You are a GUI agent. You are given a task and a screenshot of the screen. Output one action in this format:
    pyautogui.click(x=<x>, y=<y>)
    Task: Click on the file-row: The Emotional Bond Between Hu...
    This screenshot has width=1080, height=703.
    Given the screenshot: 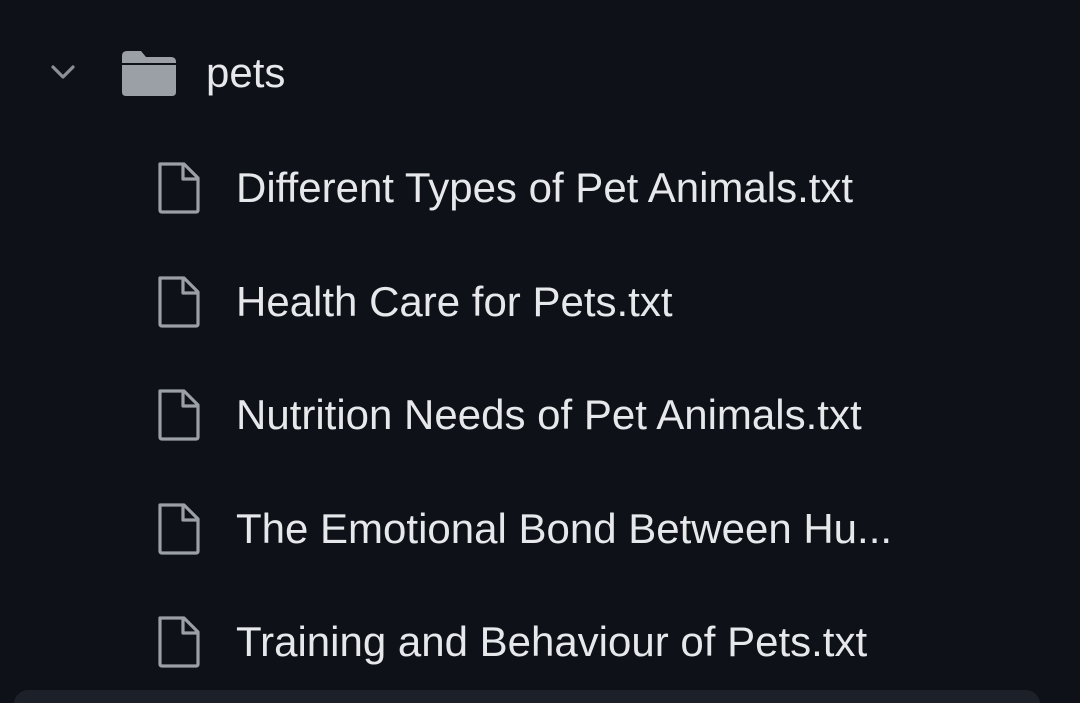 What is the action you would take?
    pyautogui.click(x=540, y=527)
    